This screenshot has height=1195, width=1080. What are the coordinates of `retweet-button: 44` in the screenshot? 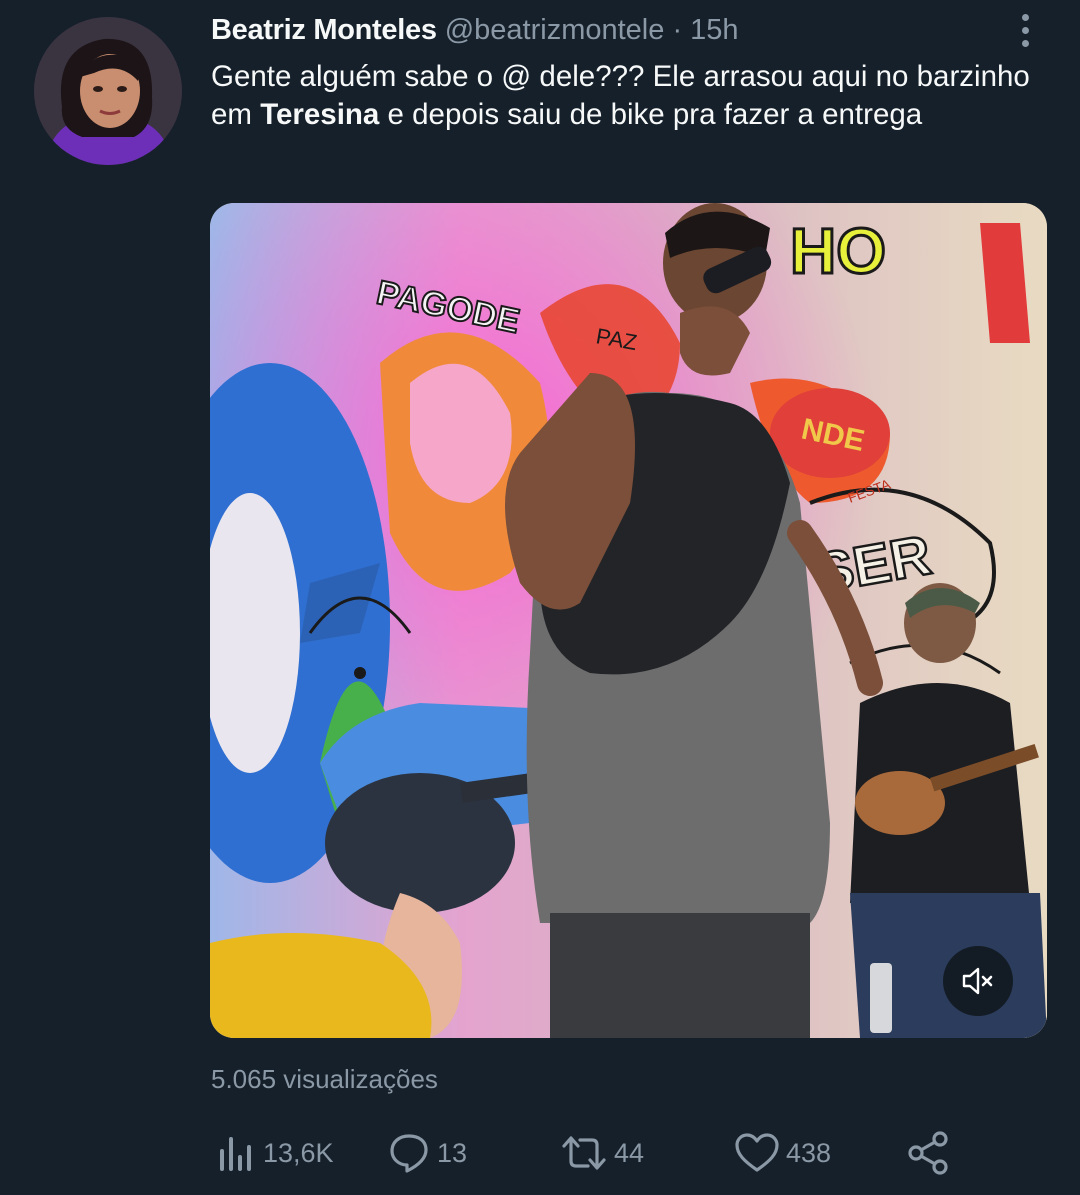 It's located at (602, 1153).